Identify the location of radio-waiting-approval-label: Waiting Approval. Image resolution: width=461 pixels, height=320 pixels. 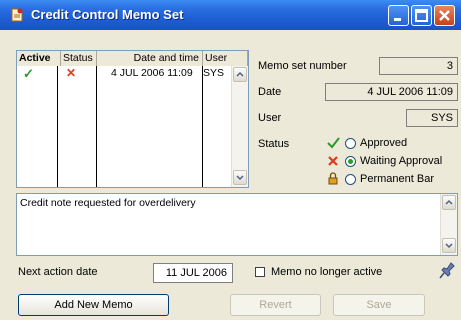
(401, 161).